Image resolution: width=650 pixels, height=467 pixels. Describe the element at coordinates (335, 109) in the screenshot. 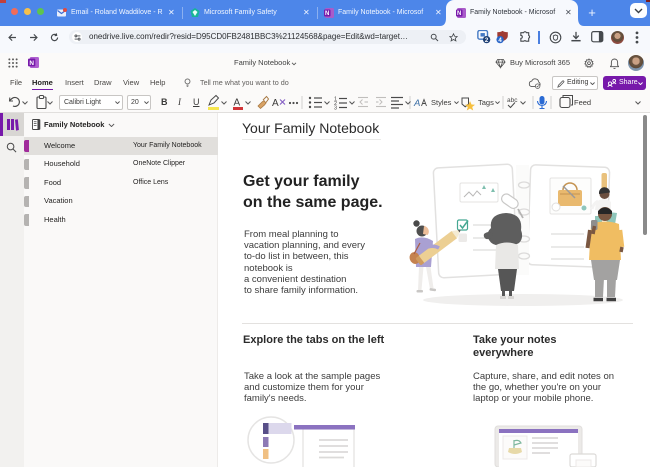

I see `svg-text: 3` at that location.